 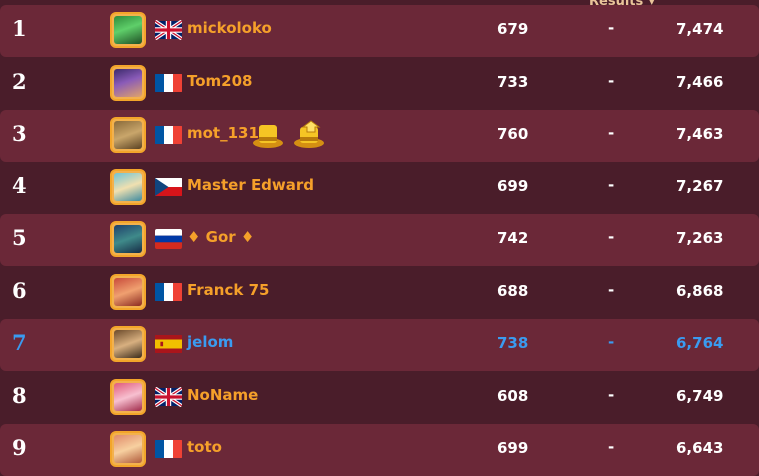 What do you see at coordinates (223, 133) in the screenshot?
I see `player-name: mot_131` at bounding box center [223, 133].